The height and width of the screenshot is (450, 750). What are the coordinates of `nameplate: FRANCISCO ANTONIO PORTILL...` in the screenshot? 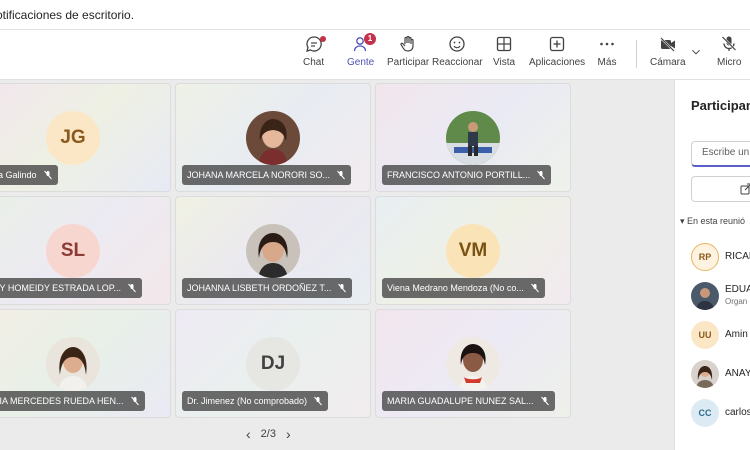 It's located at (467, 175).